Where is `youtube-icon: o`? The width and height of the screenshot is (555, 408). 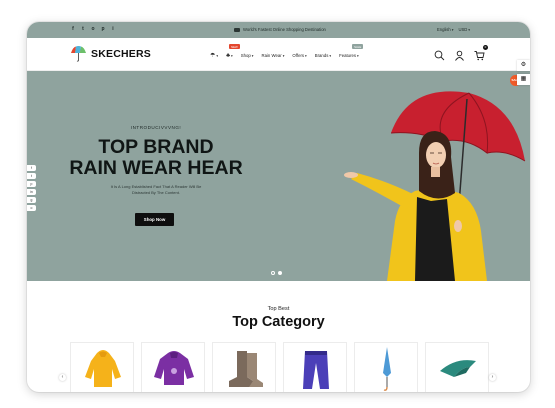 youtube-icon: o is located at coordinates (93, 29).